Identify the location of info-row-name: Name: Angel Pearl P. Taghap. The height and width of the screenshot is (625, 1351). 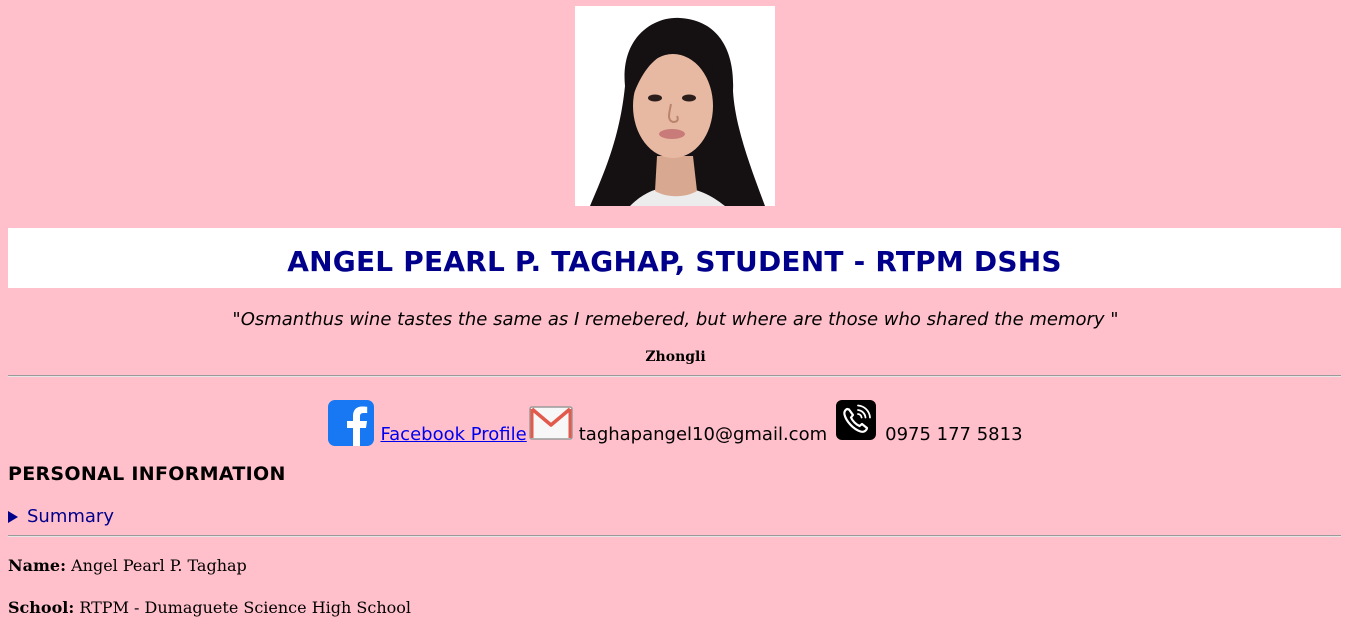
(127, 565).